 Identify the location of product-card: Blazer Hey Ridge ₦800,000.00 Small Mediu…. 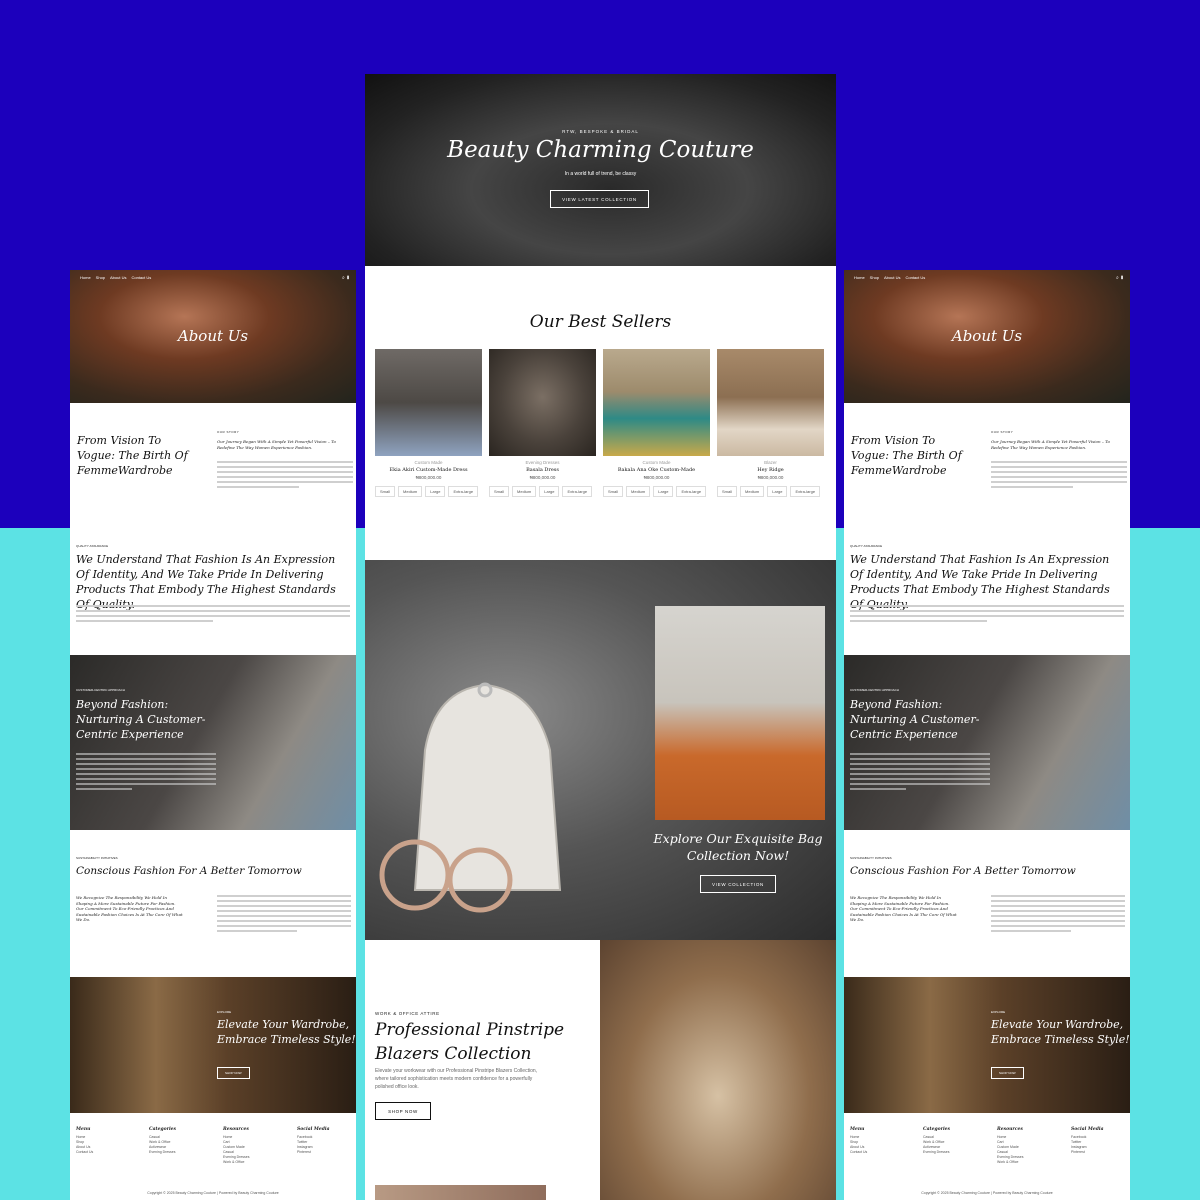
(770, 423).